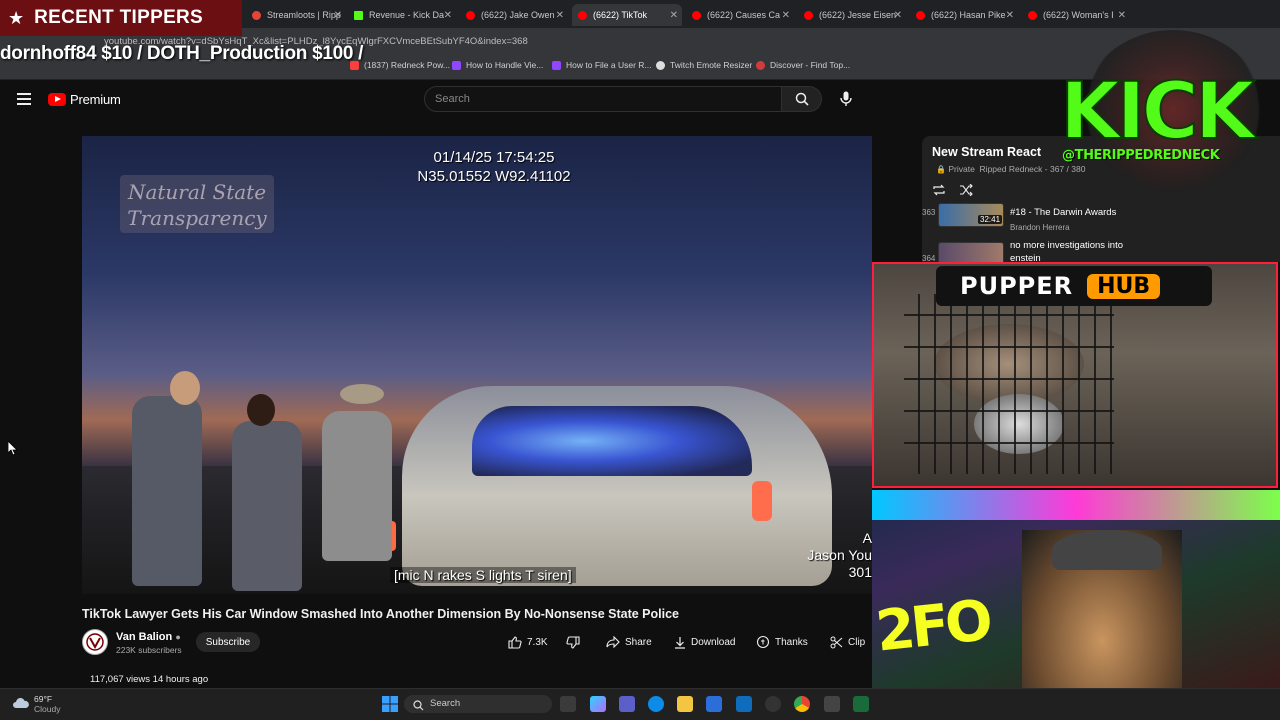 This screenshot has height=720, width=1280. What do you see at coordinates (714, 704) in the screenshot?
I see `store-icon` at bounding box center [714, 704].